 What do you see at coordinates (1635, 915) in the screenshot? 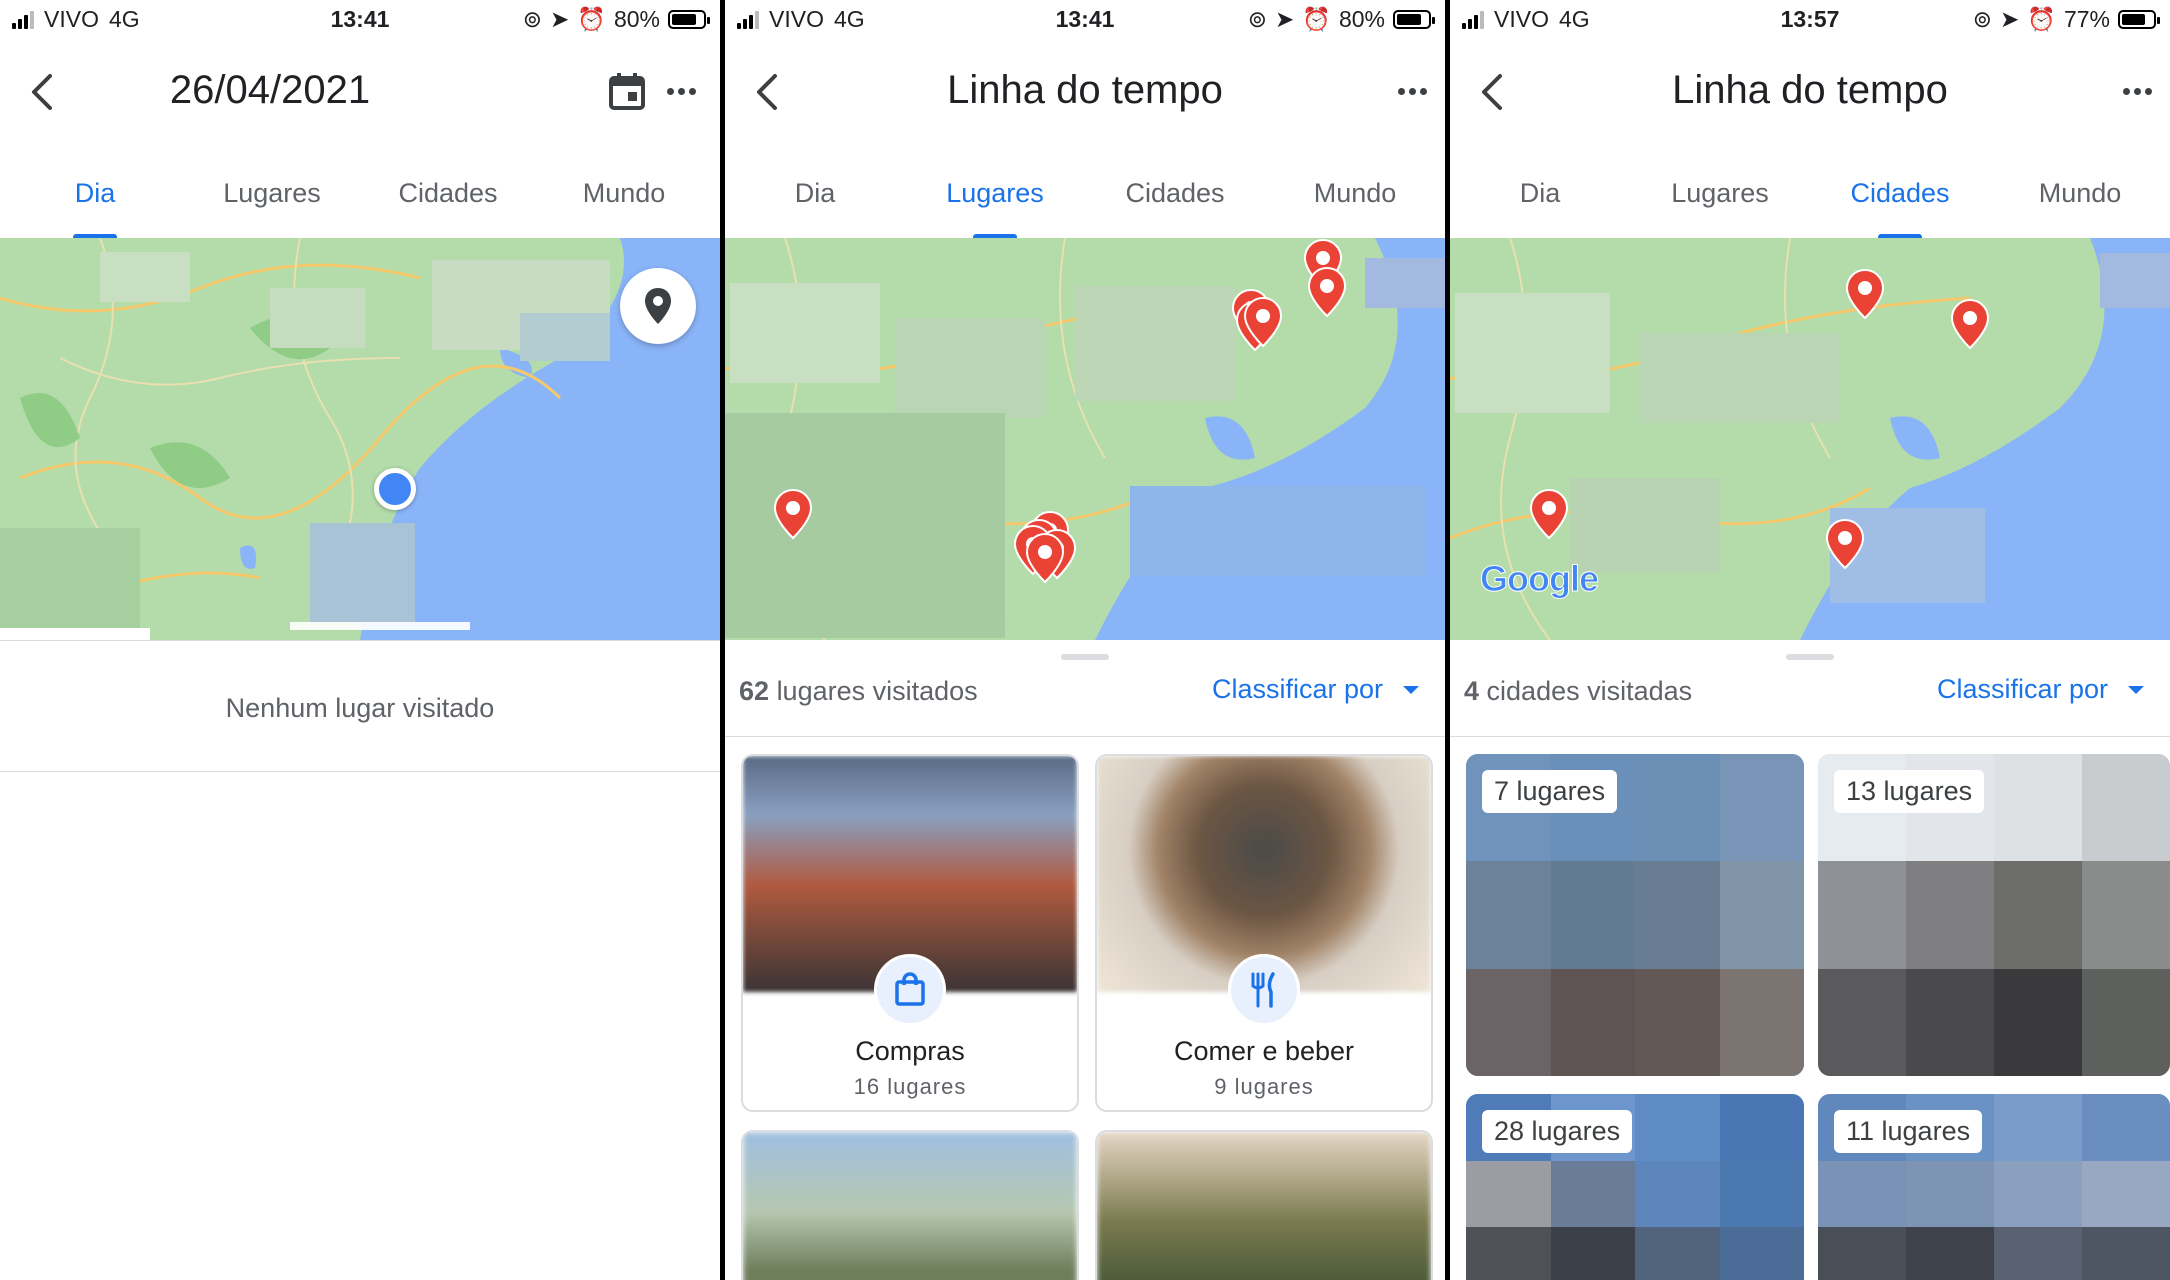
I see `city-card: 7 lugares` at bounding box center [1635, 915].